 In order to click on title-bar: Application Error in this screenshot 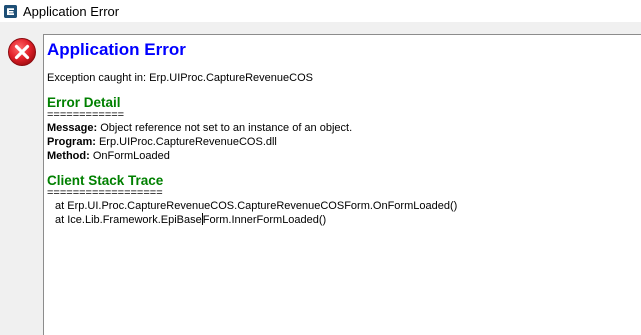, I will do `click(320, 11)`.